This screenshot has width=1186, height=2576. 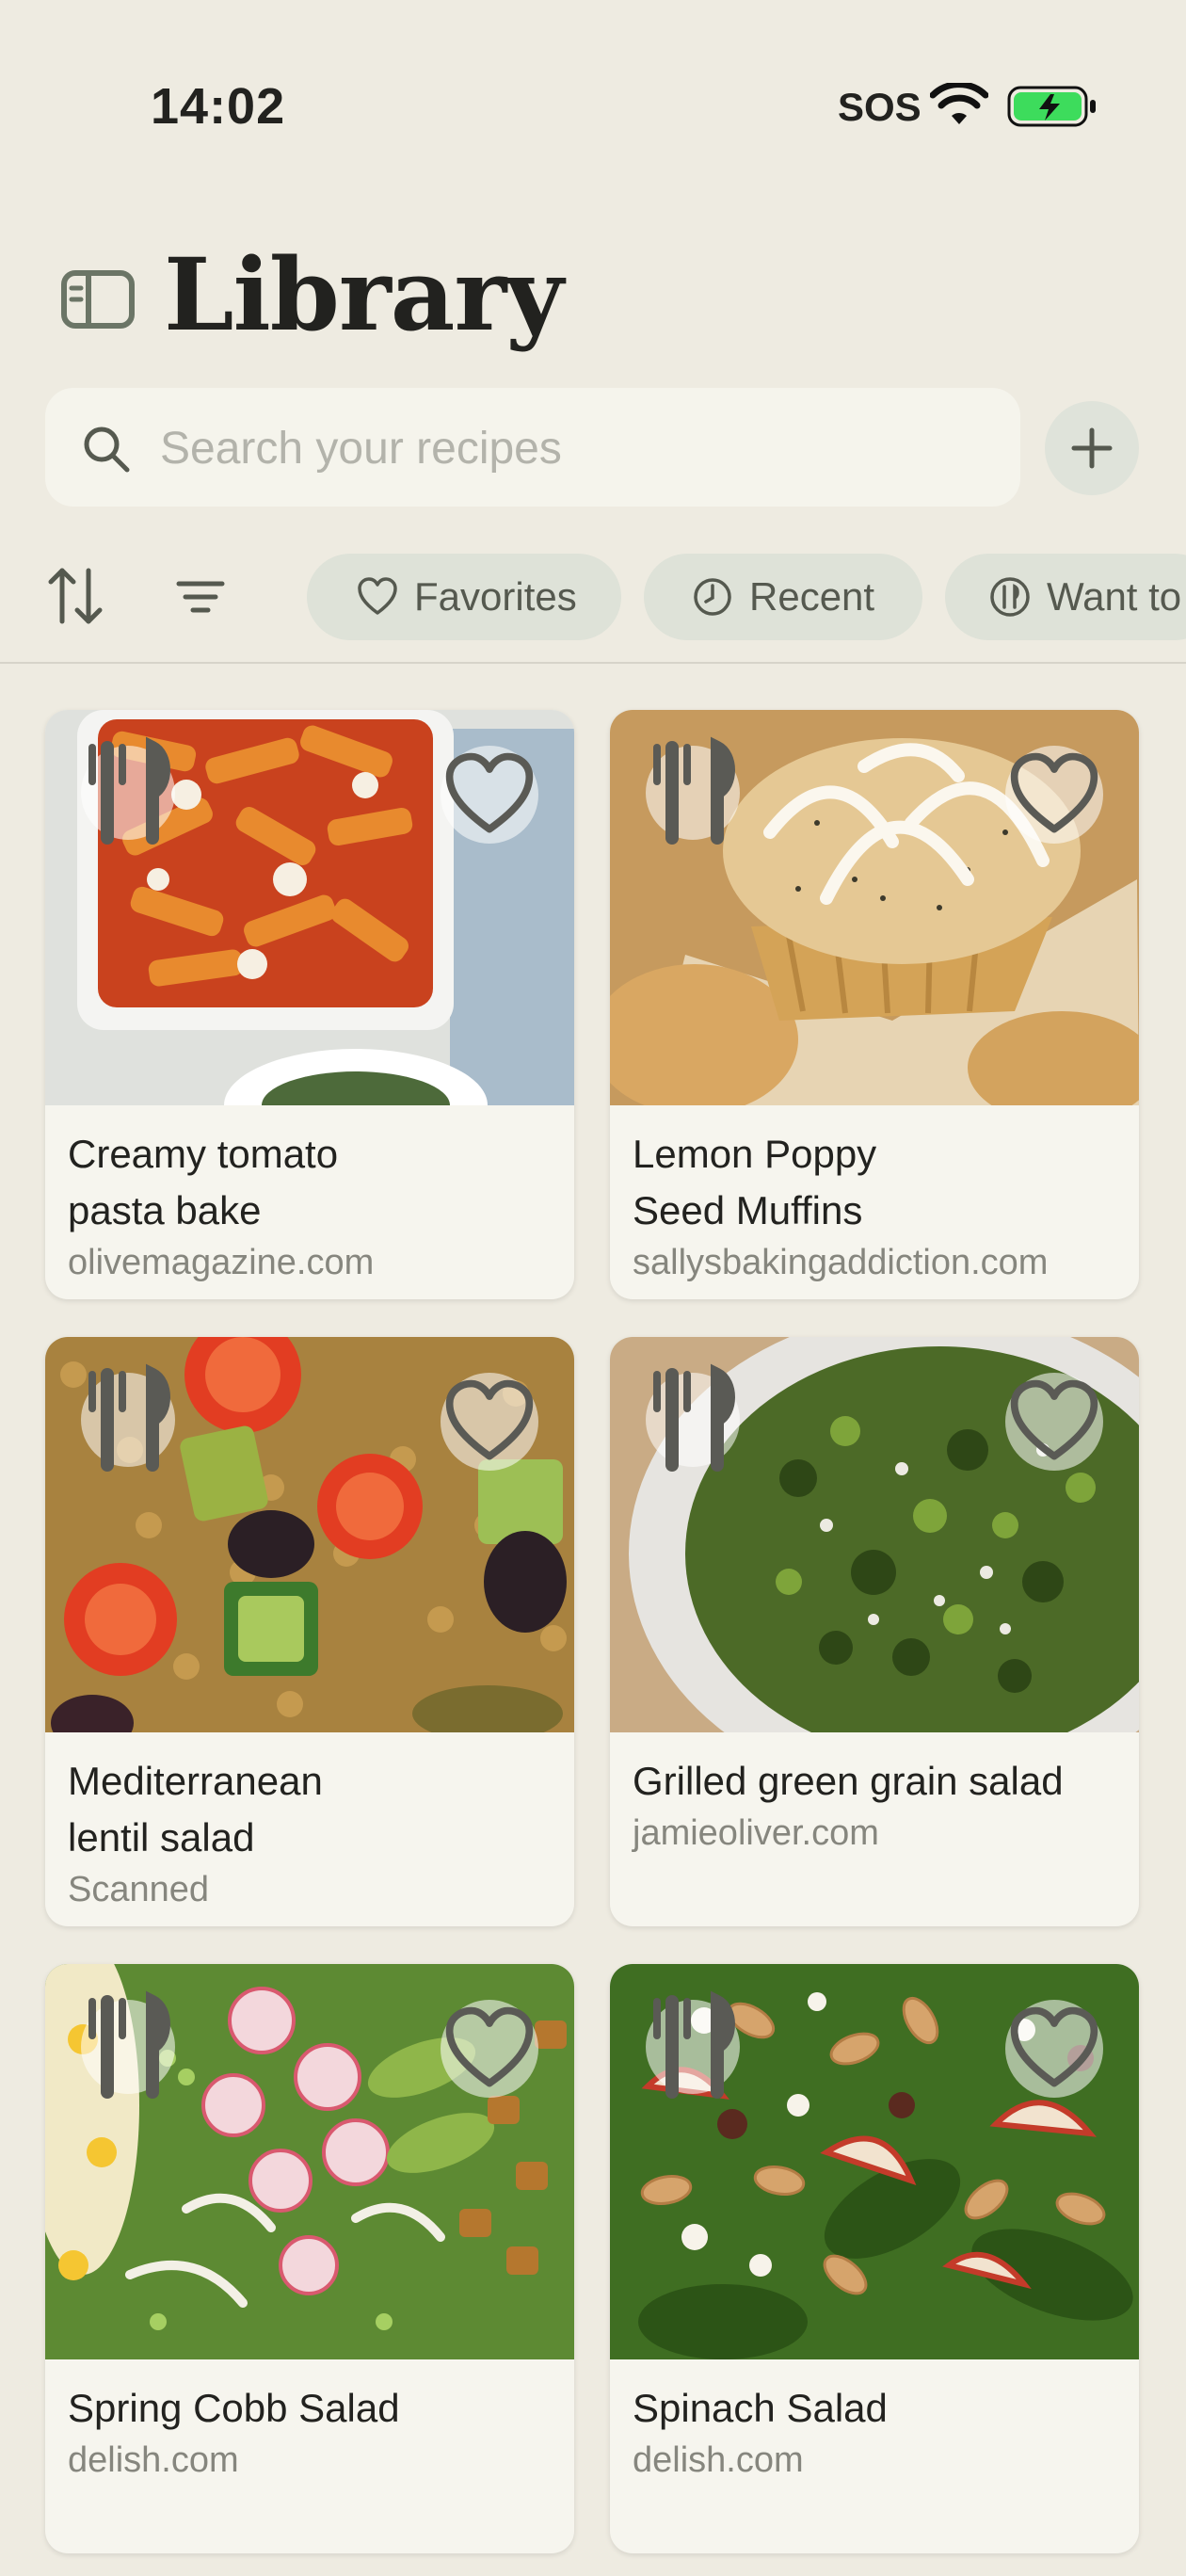 I want to click on status-time: 14:02, so click(x=218, y=106).